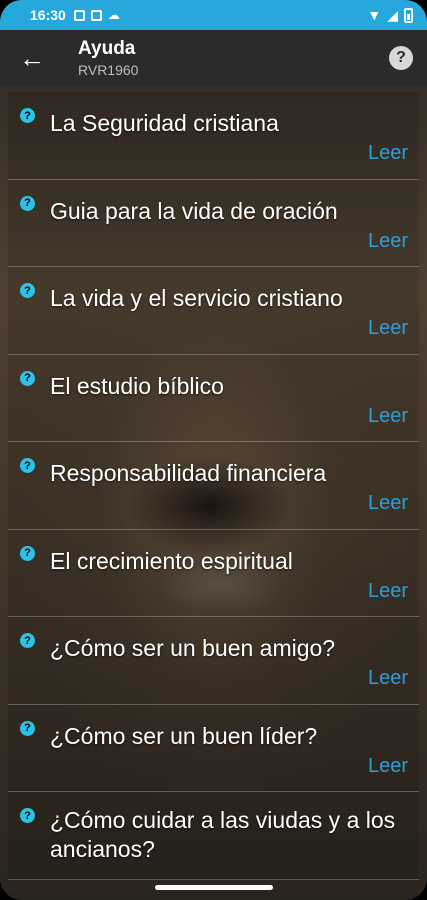 Image resolution: width=427 pixels, height=900 pixels. I want to click on help-button: ?, so click(401, 58).